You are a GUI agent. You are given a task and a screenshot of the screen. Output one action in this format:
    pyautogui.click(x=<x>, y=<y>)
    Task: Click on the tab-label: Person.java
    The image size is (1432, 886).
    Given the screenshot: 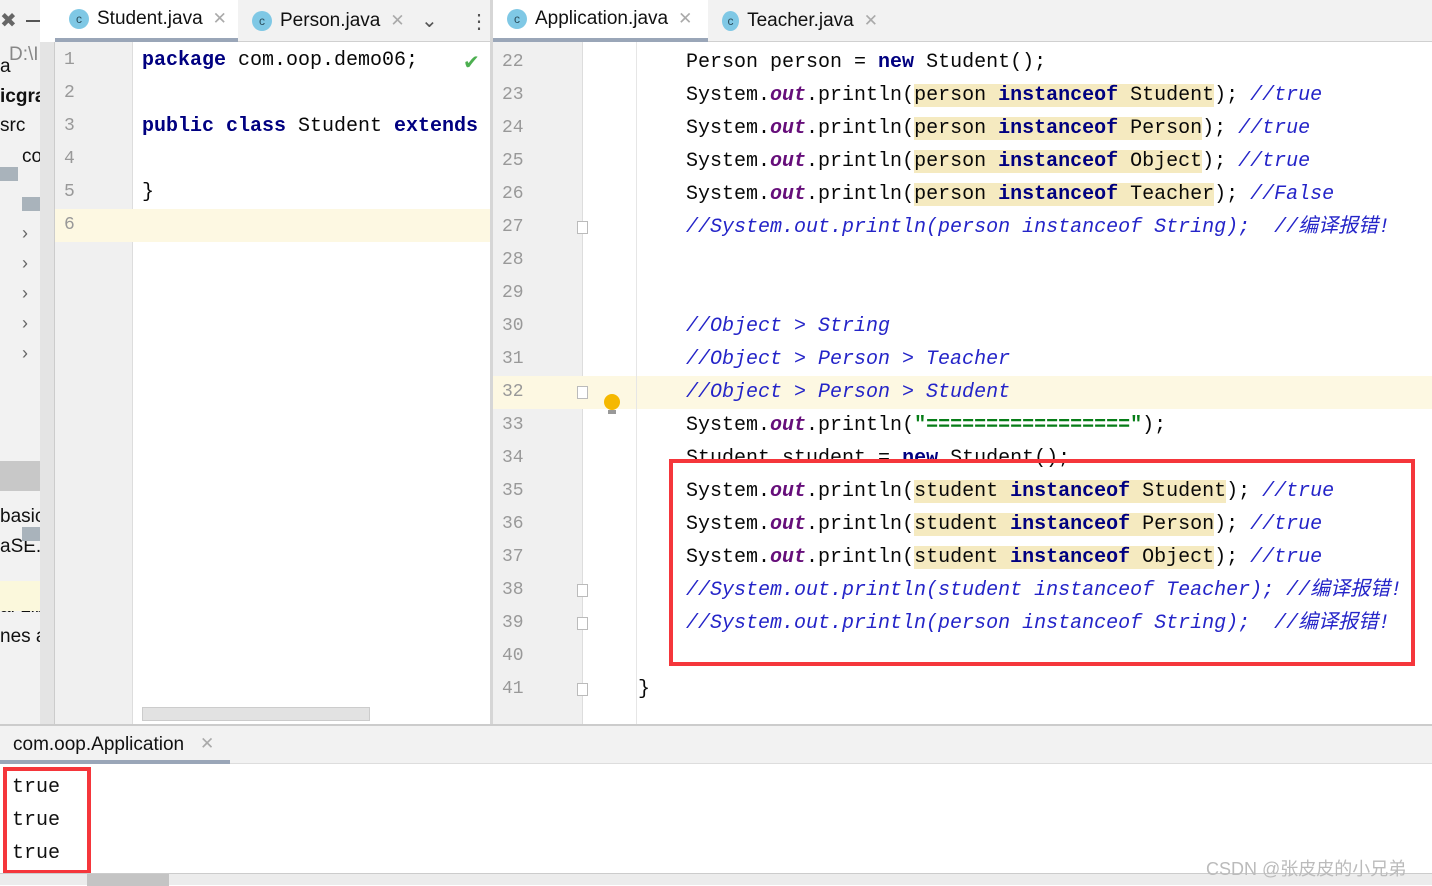 What is the action you would take?
    pyautogui.click(x=330, y=20)
    